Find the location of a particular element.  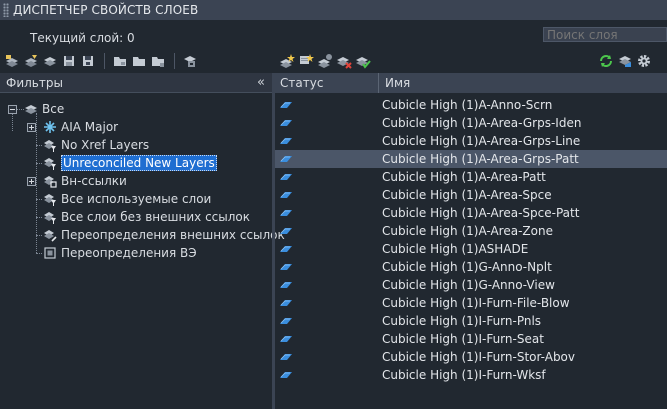

filter-item-unreconciled-new-layers: Unreconciled New Layers is located at coordinates (129, 163).